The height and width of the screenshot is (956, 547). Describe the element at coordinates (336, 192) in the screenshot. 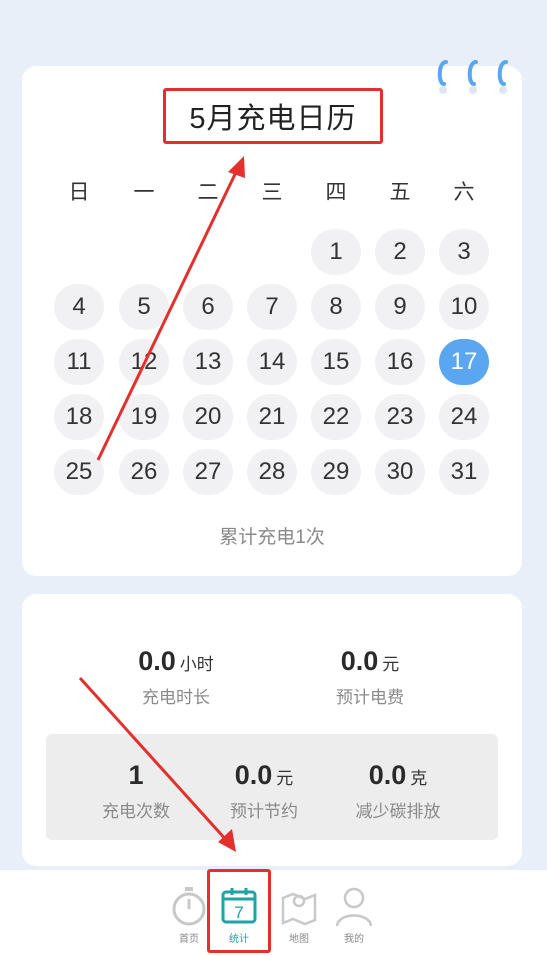

I see `weekday-thu: 四` at that location.